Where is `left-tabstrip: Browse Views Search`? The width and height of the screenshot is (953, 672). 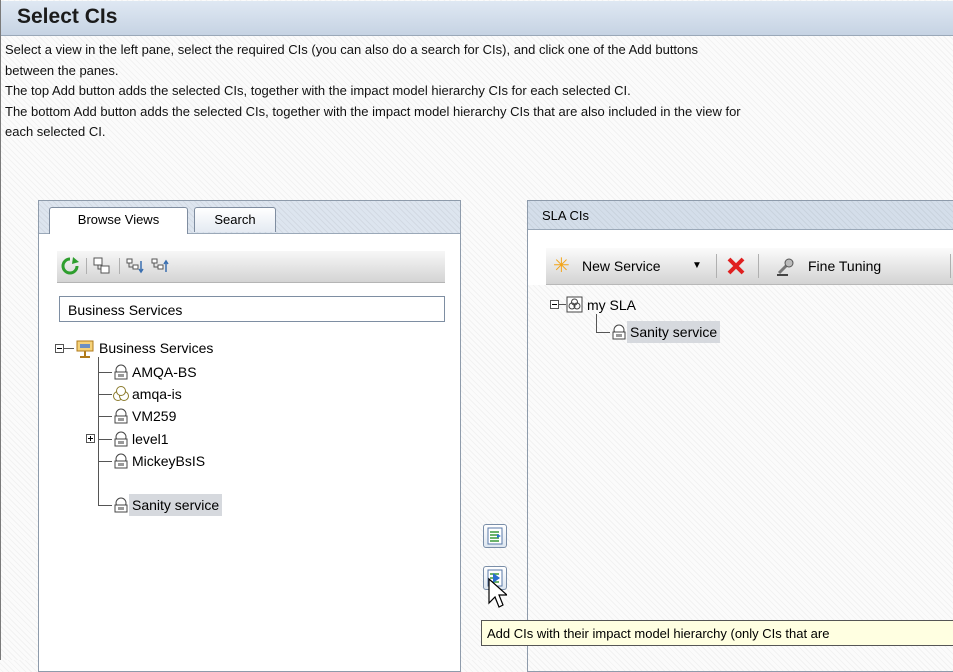
left-tabstrip: Browse Views Search is located at coordinates (249, 217).